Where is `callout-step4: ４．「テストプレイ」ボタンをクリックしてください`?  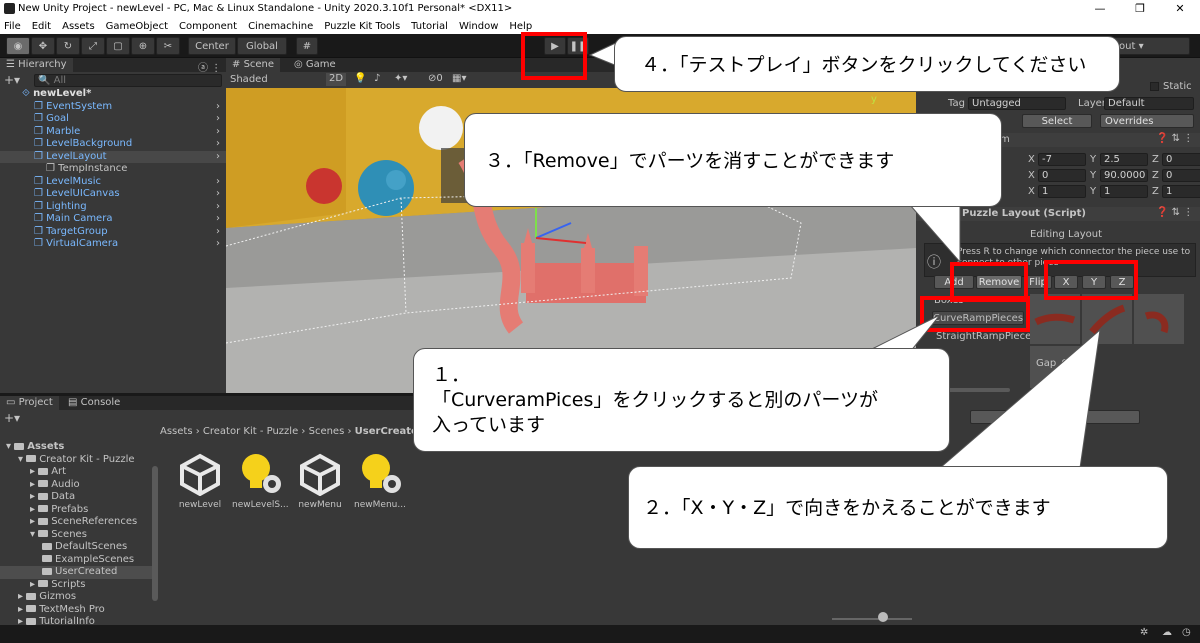 callout-step4: ４．「テストプレイ」ボタンをクリックしてください is located at coordinates (867, 64).